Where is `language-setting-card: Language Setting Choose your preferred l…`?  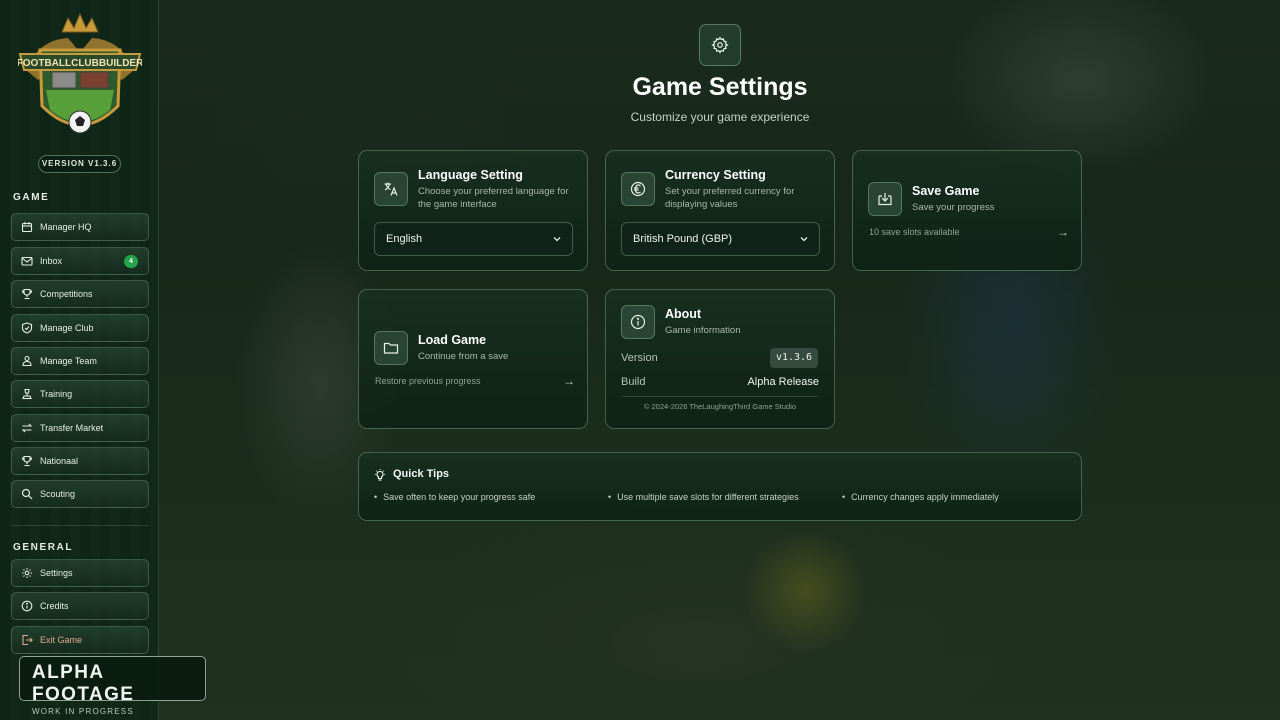
language-setting-card: Language Setting Choose your preferred l… is located at coordinates (473, 210).